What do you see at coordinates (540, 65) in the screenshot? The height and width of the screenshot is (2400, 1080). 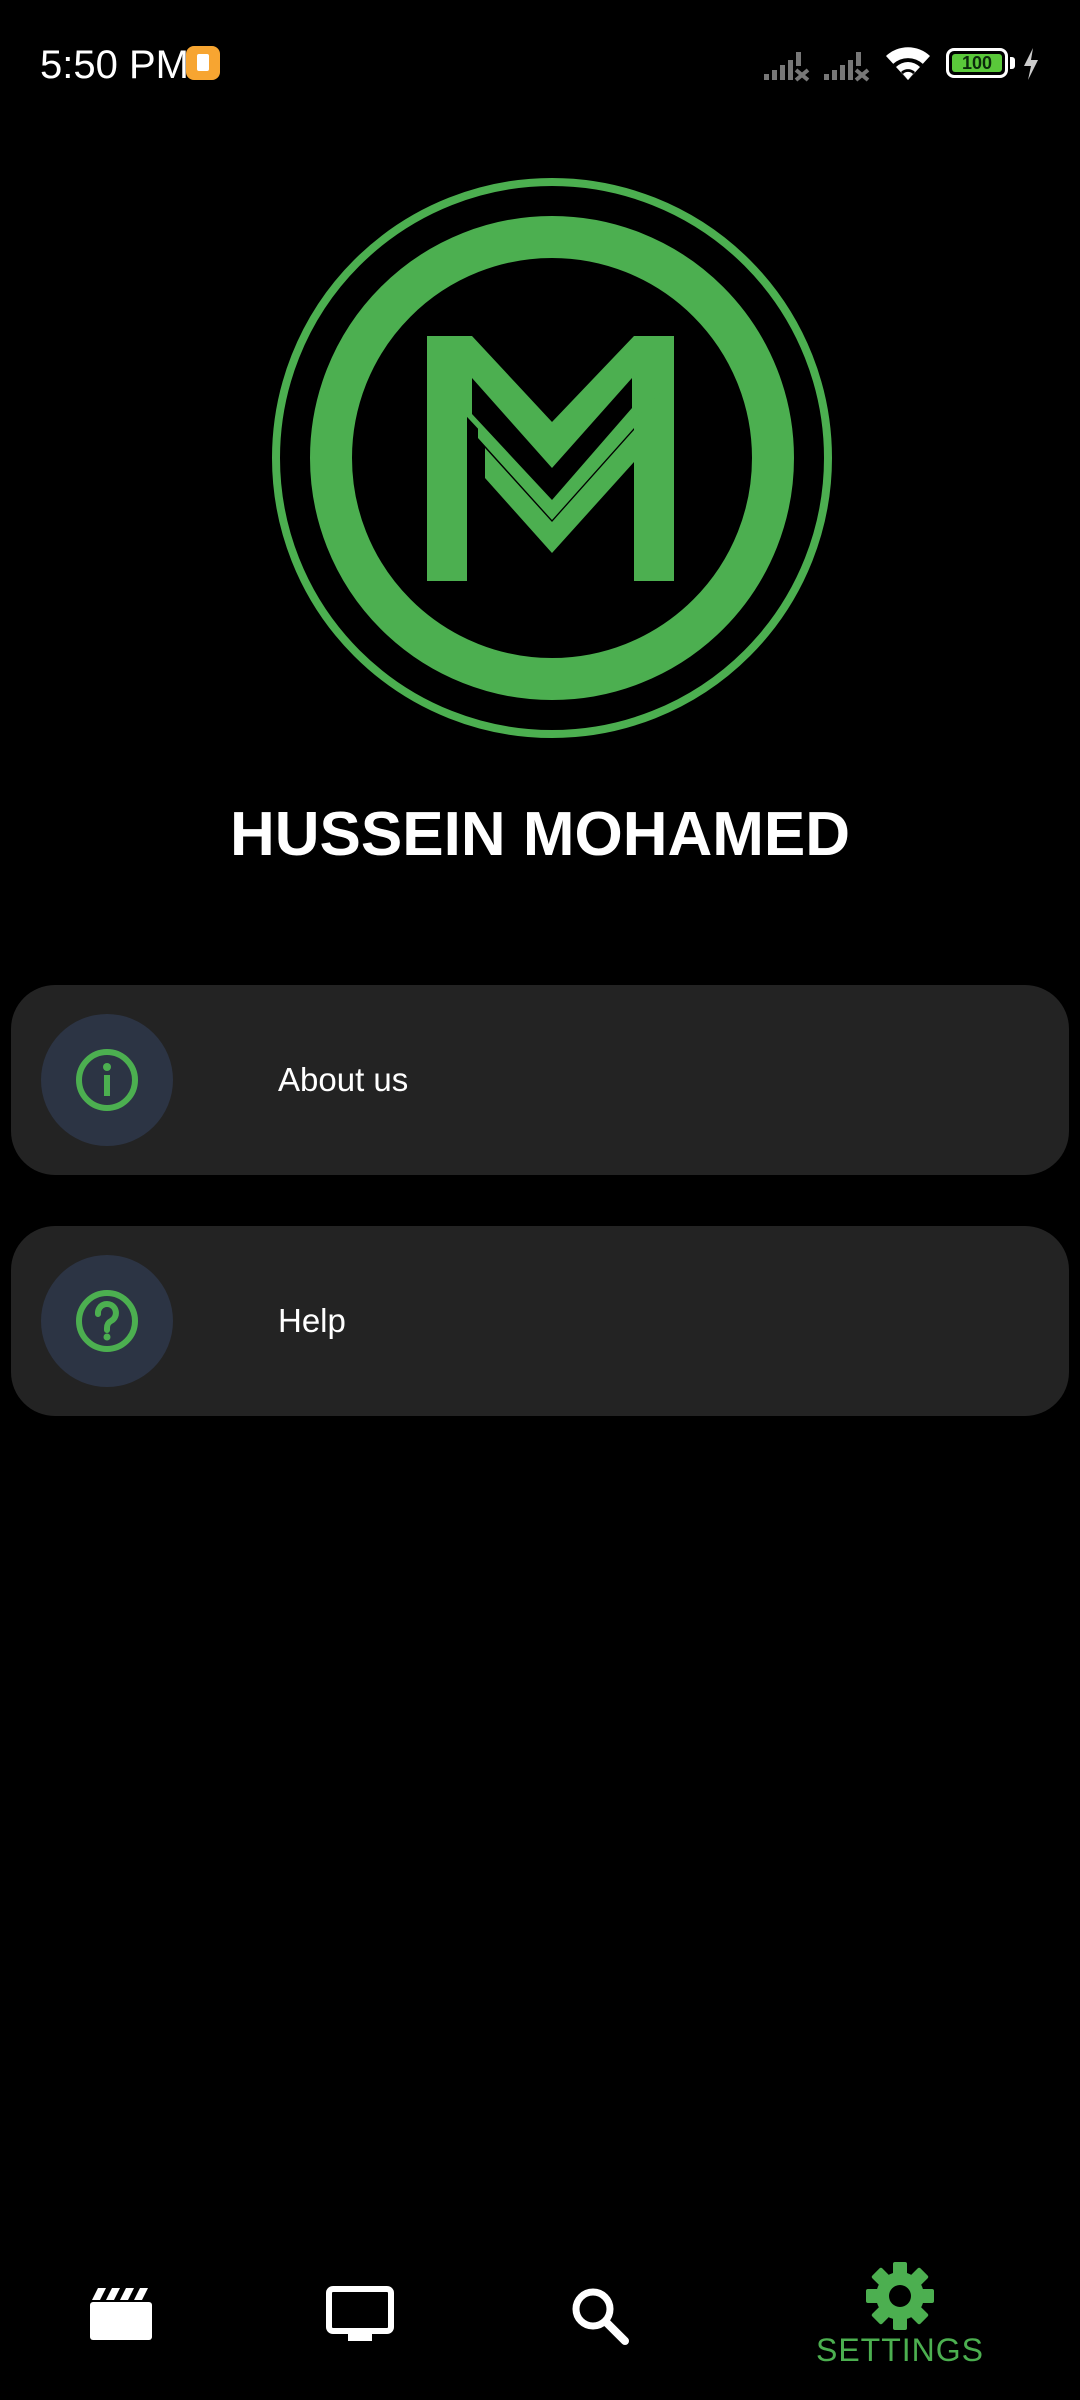 I see `status-bar: 5:50 PM 100` at bounding box center [540, 65].